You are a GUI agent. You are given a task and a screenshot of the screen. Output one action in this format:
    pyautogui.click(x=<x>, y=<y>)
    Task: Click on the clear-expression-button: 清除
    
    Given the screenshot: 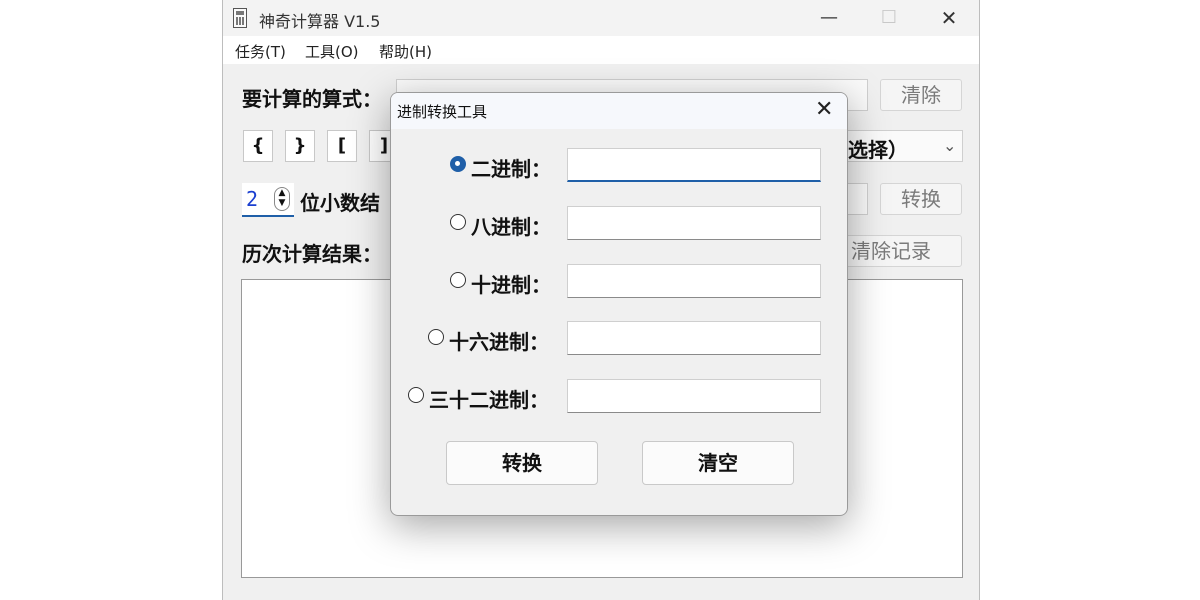 What is the action you would take?
    pyautogui.click(x=921, y=95)
    